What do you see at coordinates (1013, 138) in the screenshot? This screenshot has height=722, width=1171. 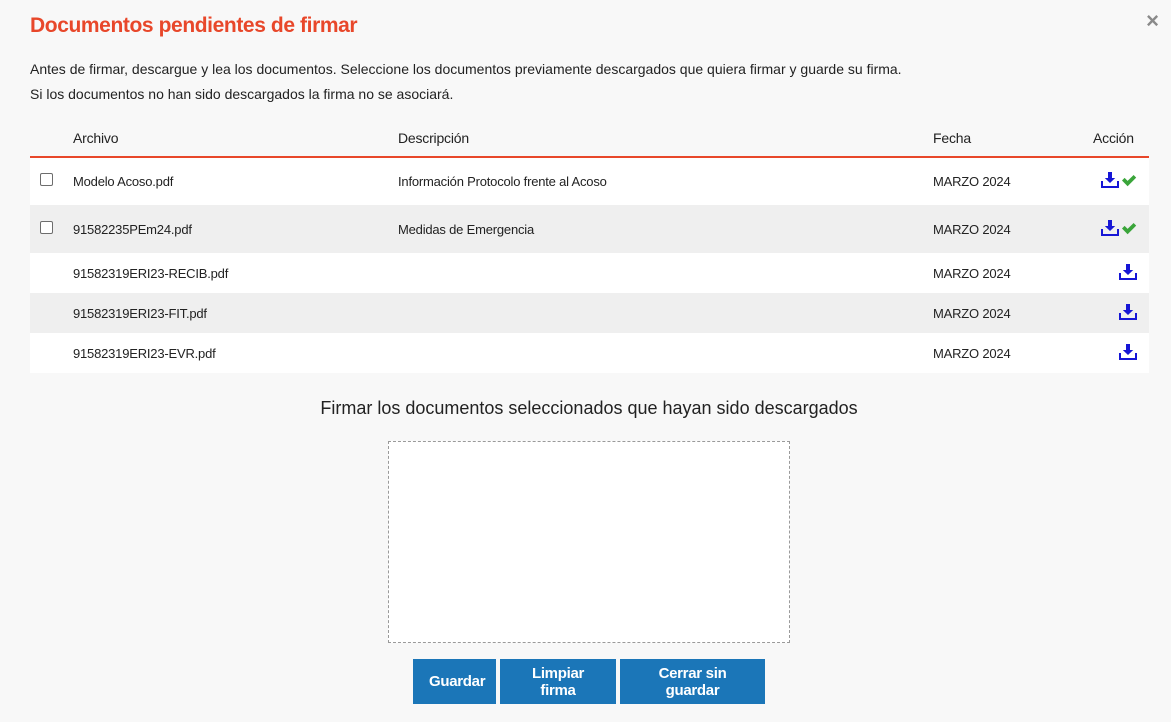 I see `header-fecha: Fecha` at bounding box center [1013, 138].